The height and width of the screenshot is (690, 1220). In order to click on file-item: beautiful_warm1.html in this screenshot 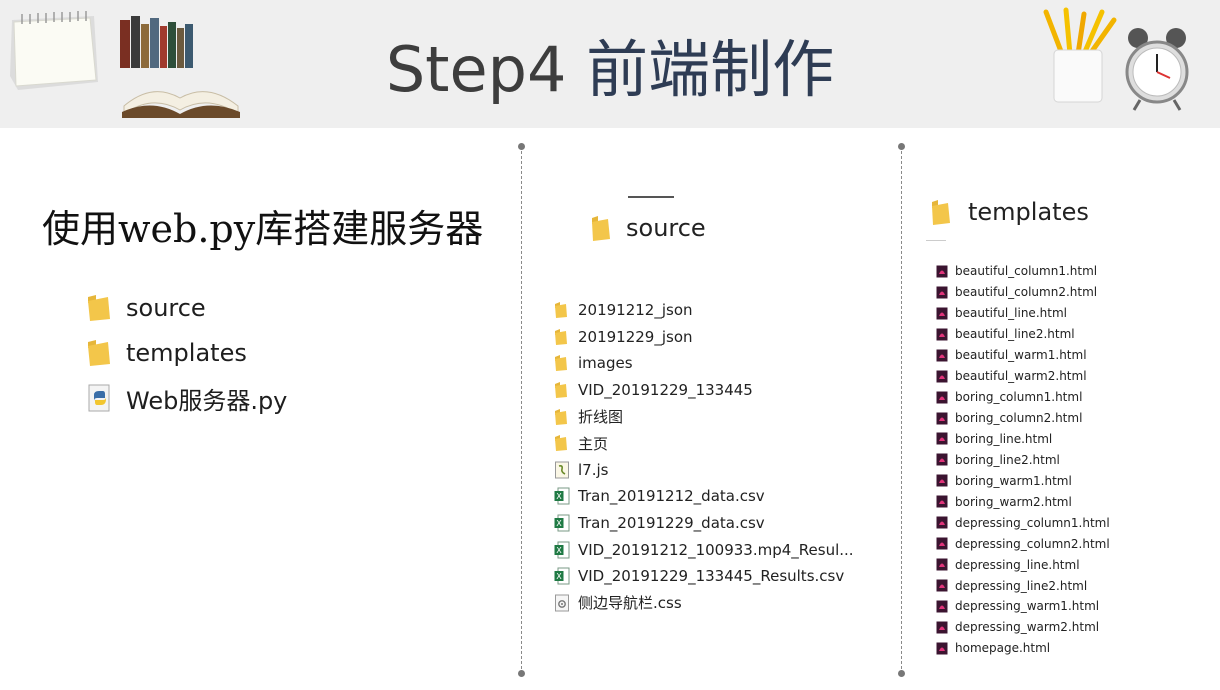, I will do `click(1023, 355)`.